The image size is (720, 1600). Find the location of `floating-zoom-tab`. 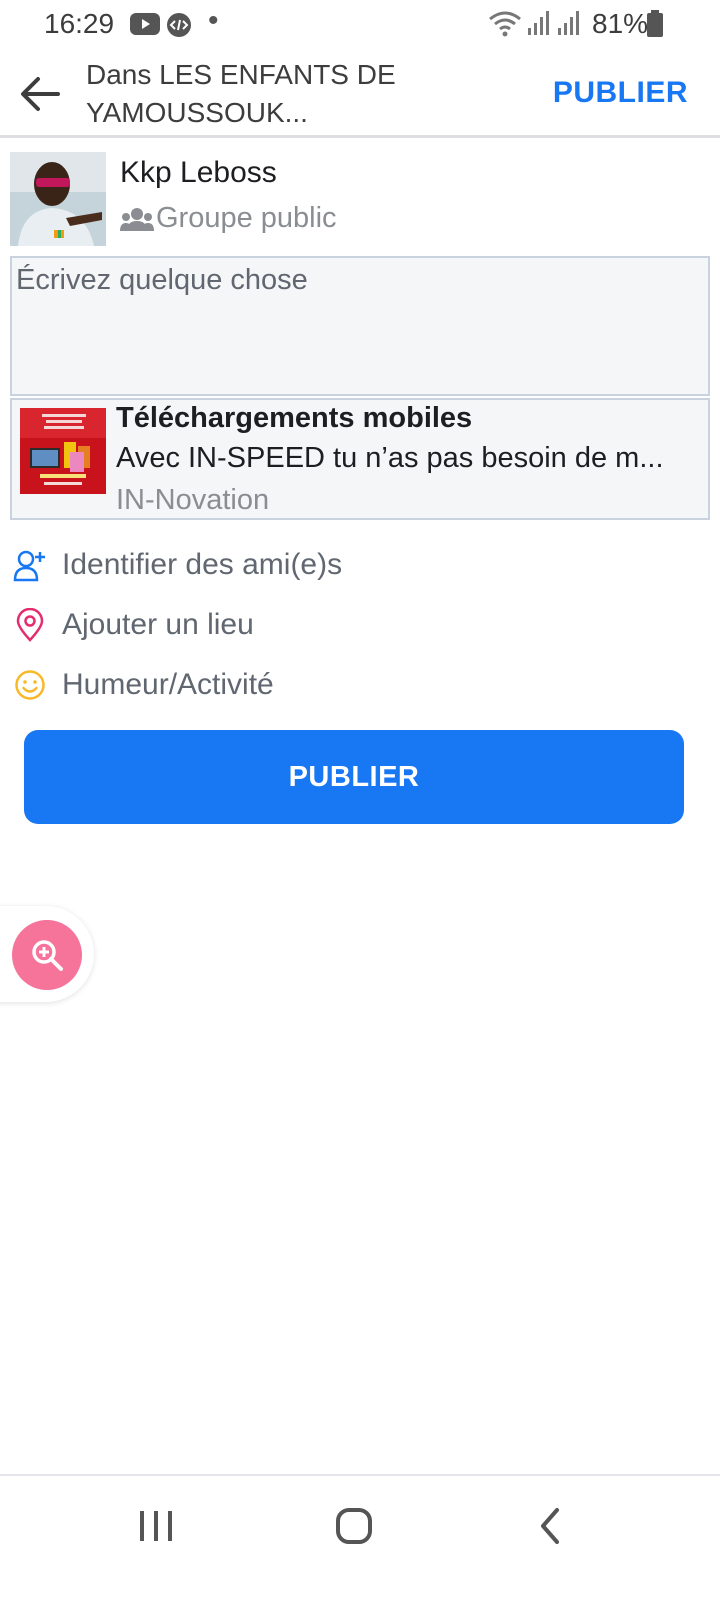

floating-zoom-tab is located at coordinates (47, 954).